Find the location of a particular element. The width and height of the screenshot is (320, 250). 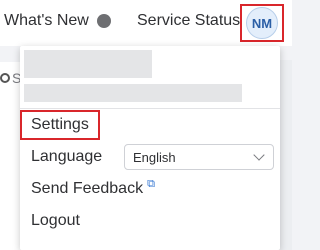

send-feedback-menu-item: Send Feedback ⧉ is located at coordinates (93, 188).